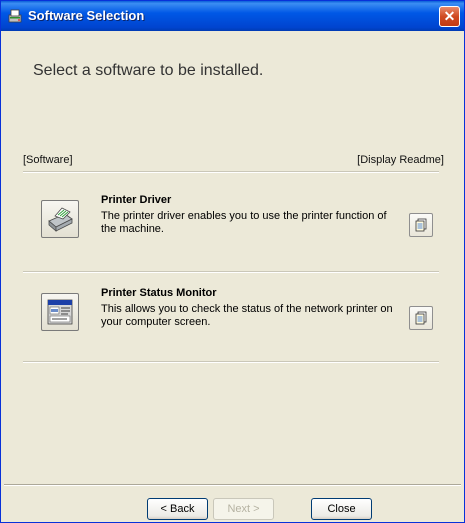  I want to click on printer-driver-readme-button, so click(421, 225).